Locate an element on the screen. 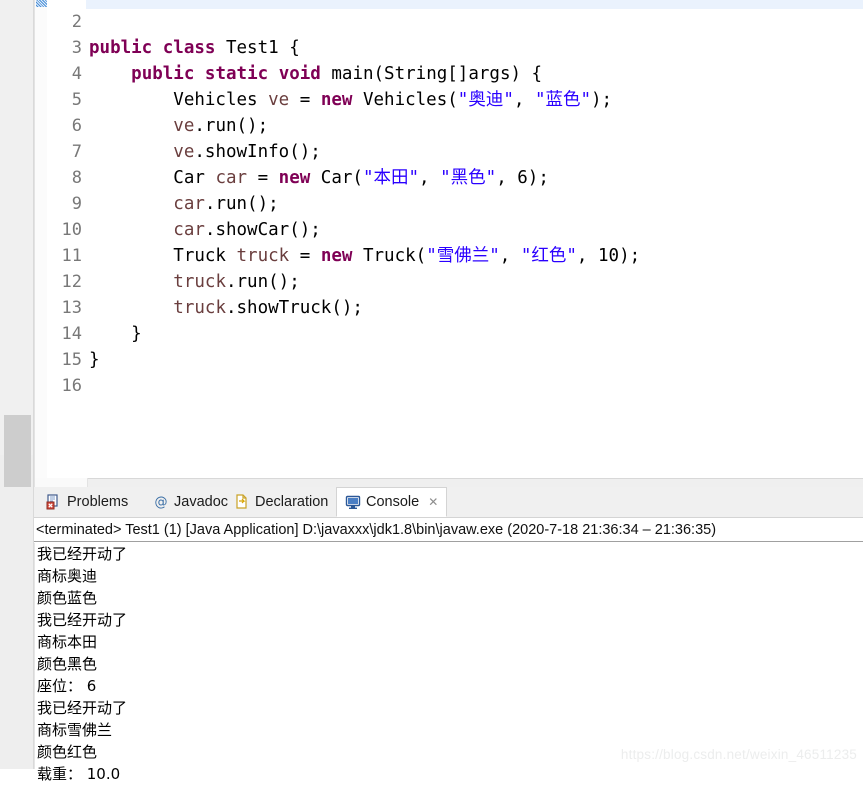  code-token: Vehicles is located at coordinates (179, 100).